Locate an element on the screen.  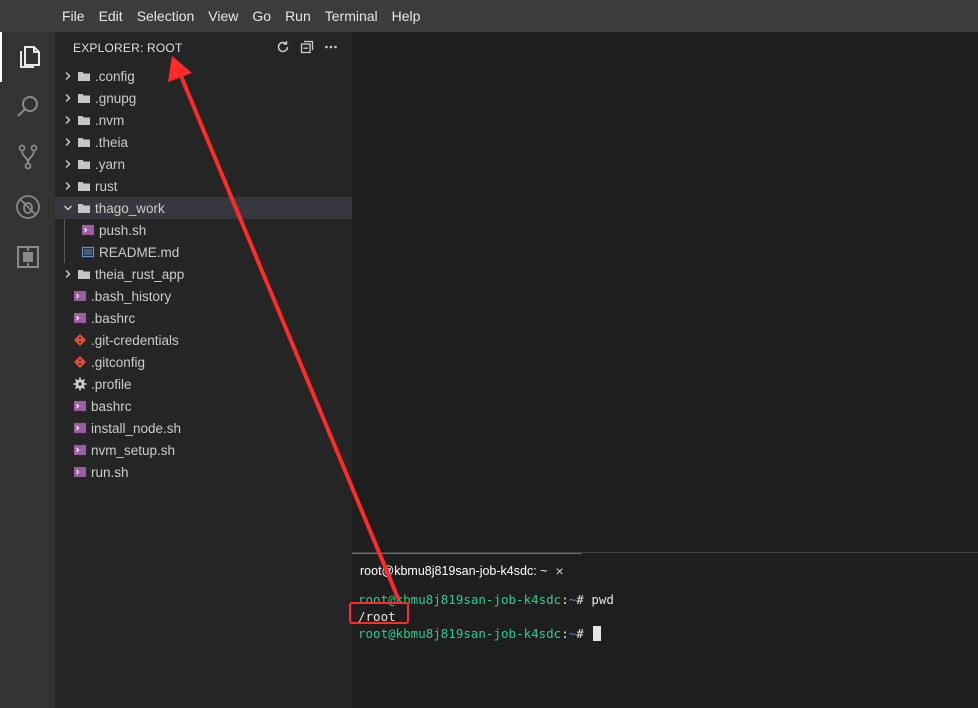
tree-file: .bashrc is located at coordinates (203, 318).